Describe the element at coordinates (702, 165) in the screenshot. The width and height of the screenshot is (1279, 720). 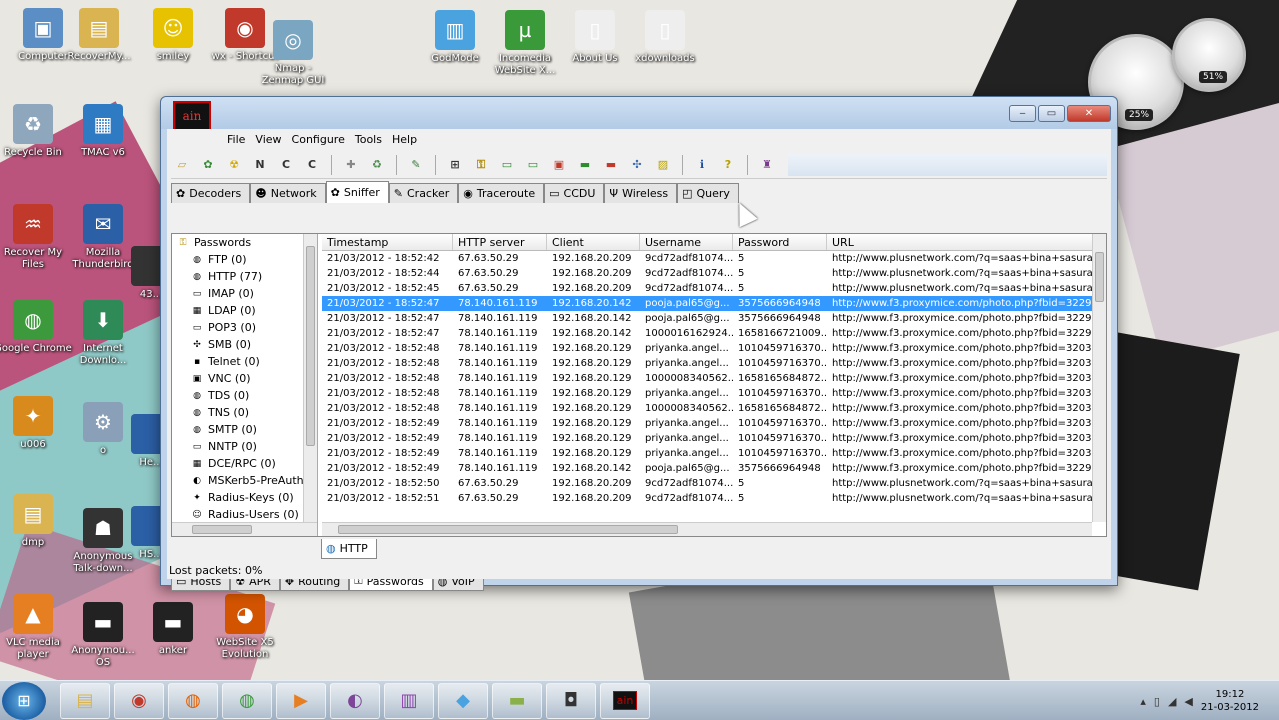
I see `info-button: ℹ` at that location.